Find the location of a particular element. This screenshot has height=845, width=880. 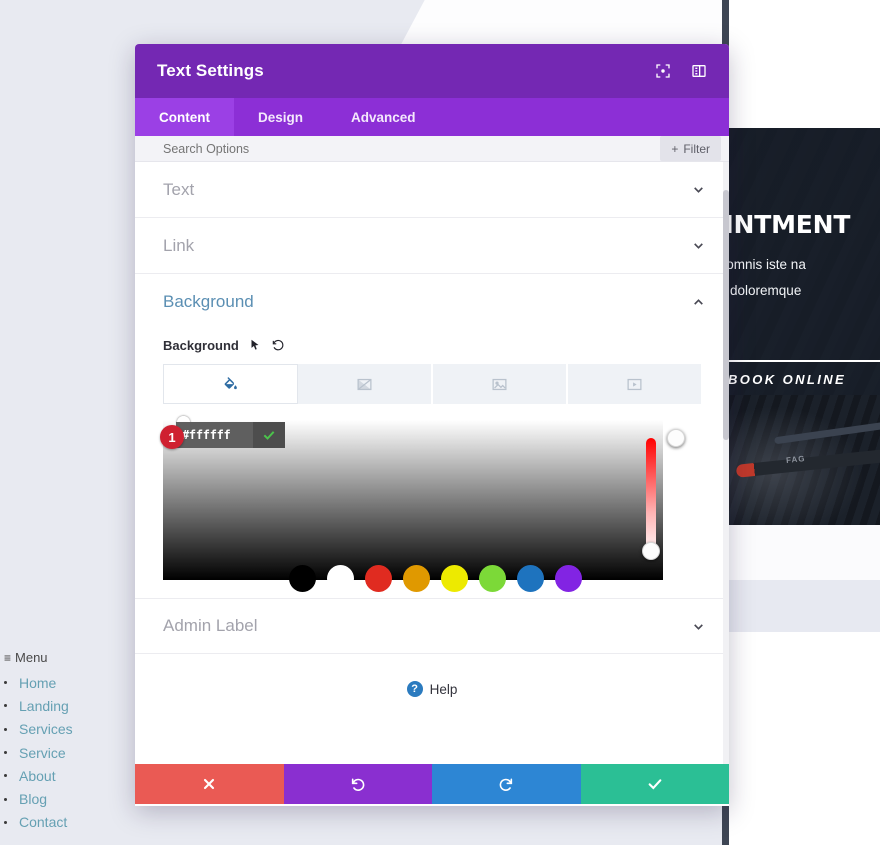

filter-button-label: Filter is located at coordinates (696, 148).